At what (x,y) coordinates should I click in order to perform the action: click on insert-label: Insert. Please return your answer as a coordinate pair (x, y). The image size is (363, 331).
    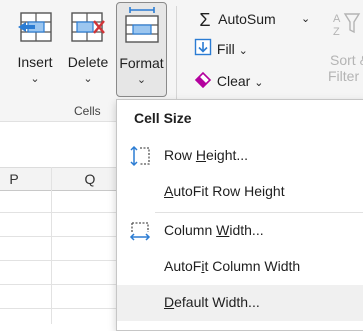
    Looking at the image, I should click on (35, 62).